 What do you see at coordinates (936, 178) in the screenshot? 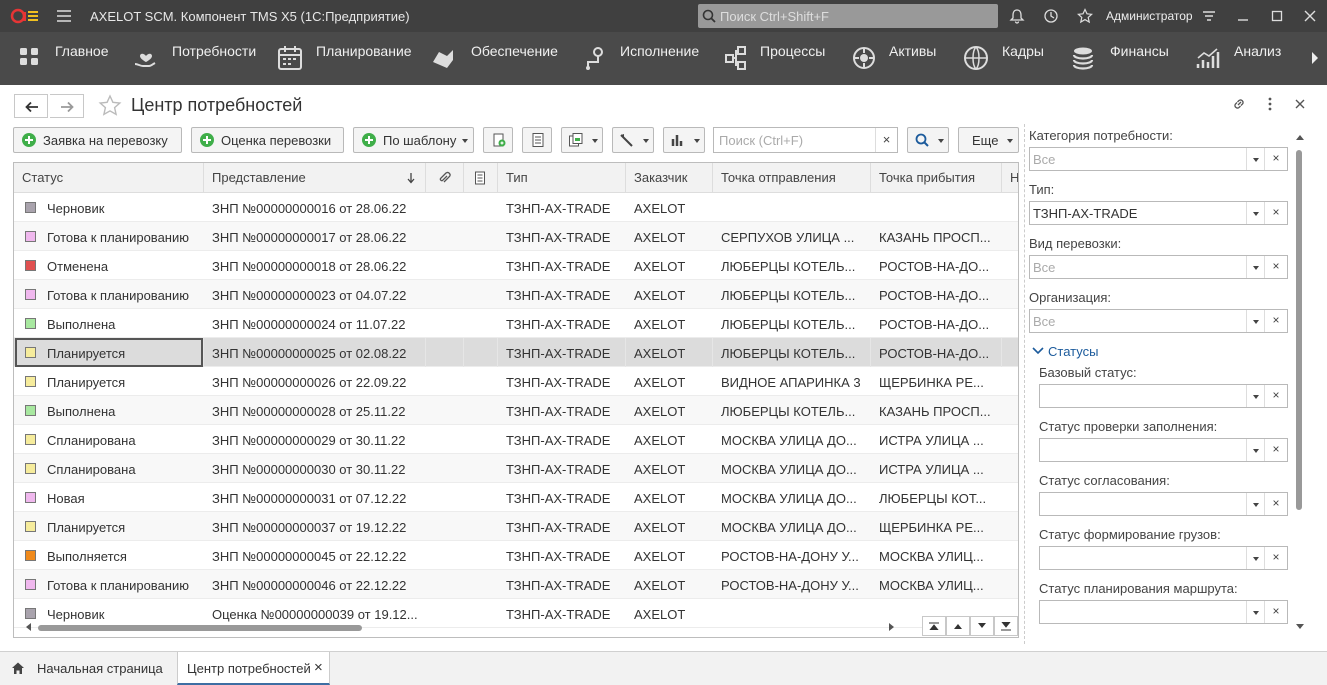
I see `column-destination: Точка прибытия` at bounding box center [936, 178].